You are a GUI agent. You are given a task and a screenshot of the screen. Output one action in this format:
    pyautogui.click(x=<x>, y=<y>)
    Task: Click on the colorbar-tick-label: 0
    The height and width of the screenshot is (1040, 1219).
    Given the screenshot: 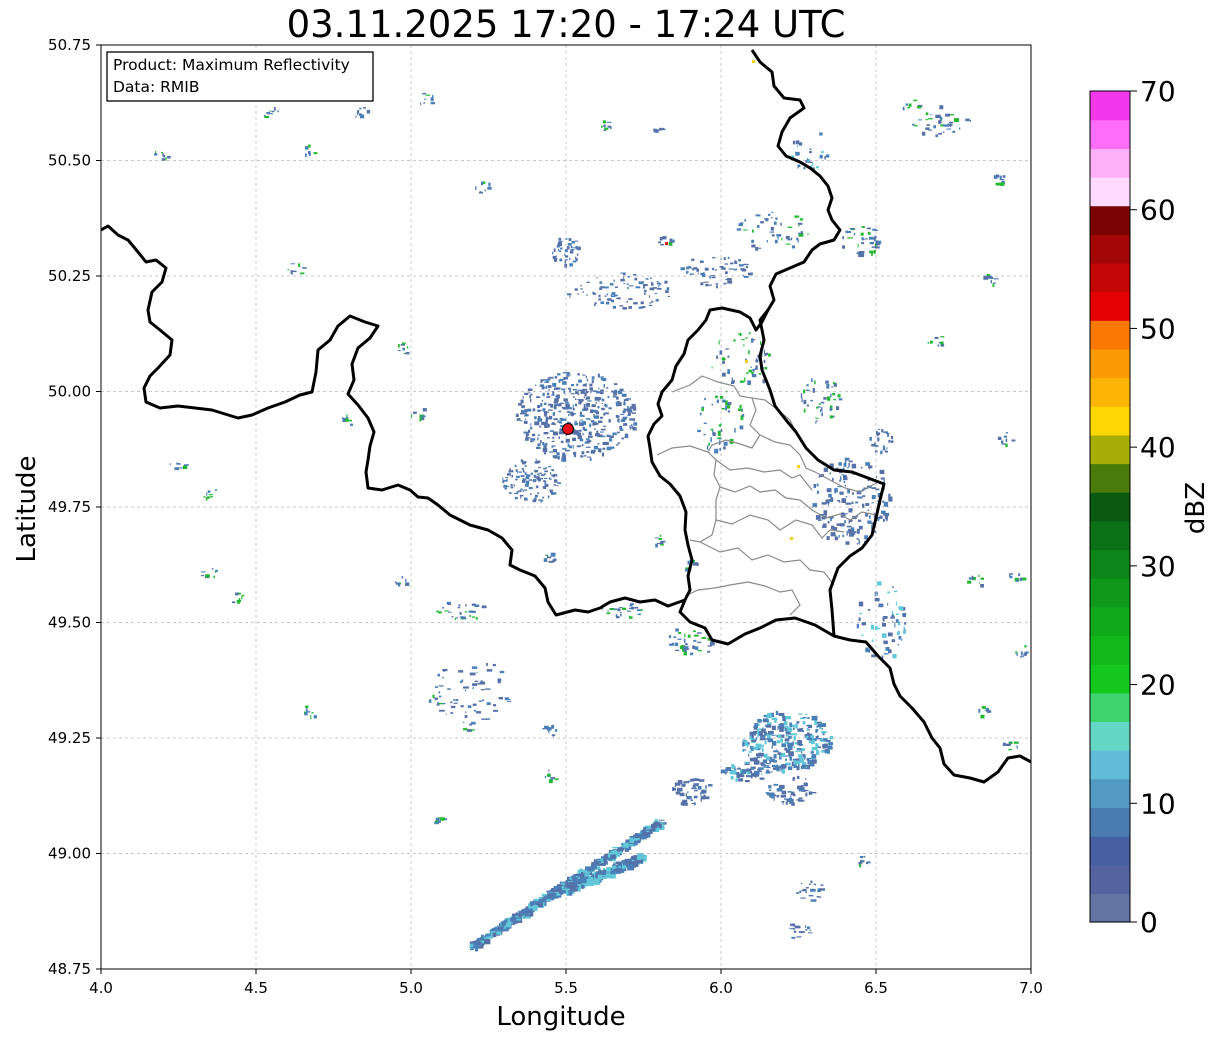 What is the action you would take?
    pyautogui.click(x=1149, y=922)
    